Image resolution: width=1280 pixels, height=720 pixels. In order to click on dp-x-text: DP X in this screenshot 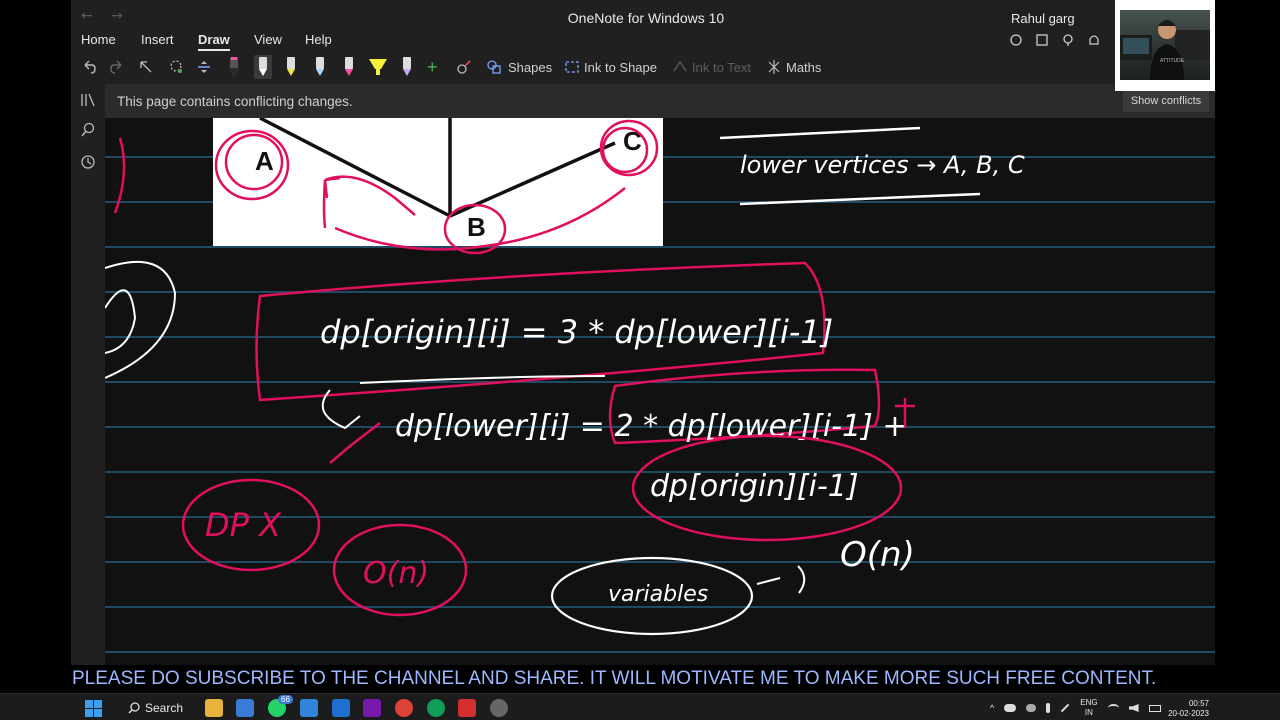, I will do `click(243, 525)`.